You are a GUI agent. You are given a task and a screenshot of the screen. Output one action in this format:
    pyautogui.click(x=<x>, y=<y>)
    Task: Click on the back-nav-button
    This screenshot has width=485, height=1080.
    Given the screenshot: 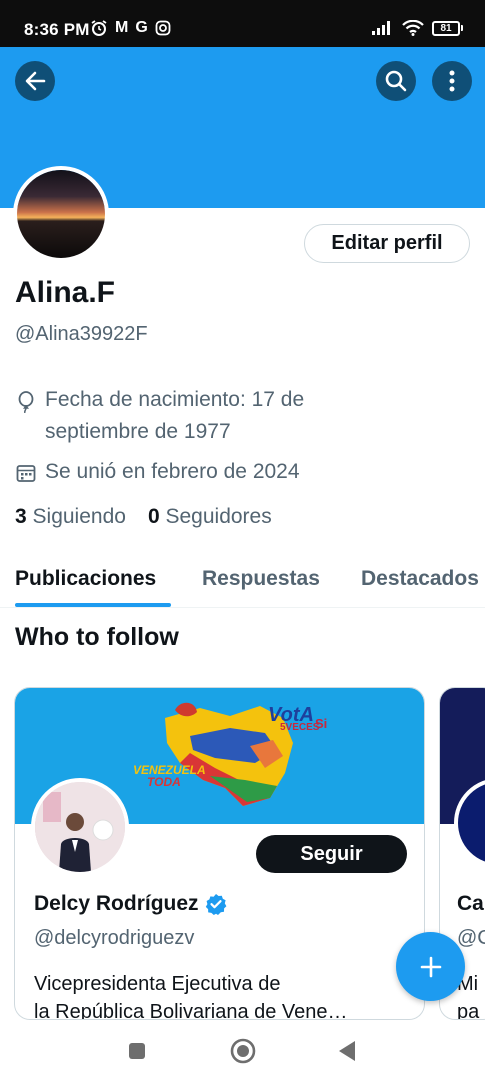 What is the action you would take?
    pyautogui.click(x=347, y=1053)
    